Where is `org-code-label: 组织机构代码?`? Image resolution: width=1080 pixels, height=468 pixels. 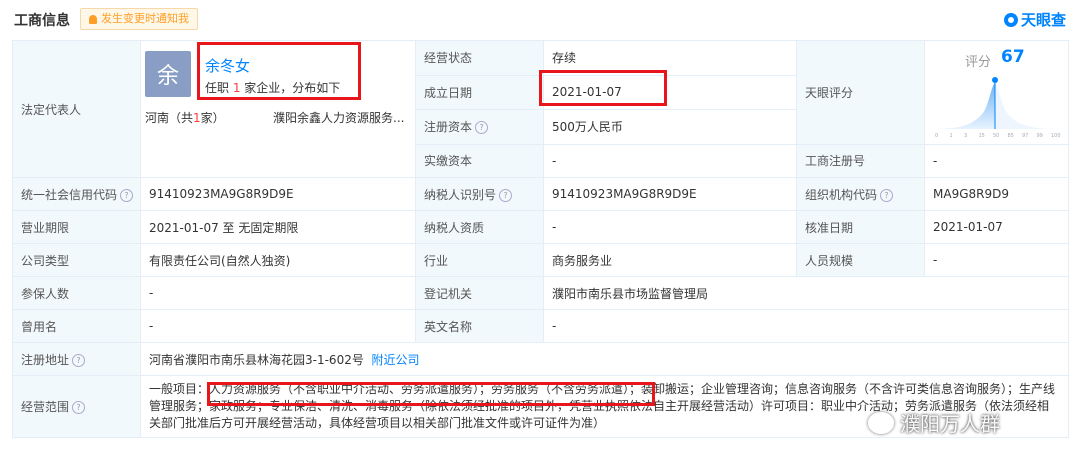
org-code-label: 组织机构代码? is located at coordinates (860, 194).